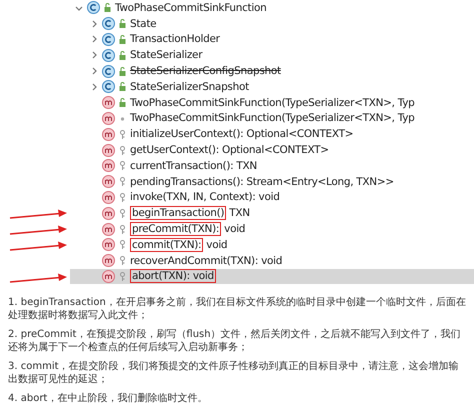  What do you see at coordinates (272, 134) in the screenshot?
I see `tree-item: initializeUserContext(): Optional<CONTEXT>` at bounding box center [272, 134].